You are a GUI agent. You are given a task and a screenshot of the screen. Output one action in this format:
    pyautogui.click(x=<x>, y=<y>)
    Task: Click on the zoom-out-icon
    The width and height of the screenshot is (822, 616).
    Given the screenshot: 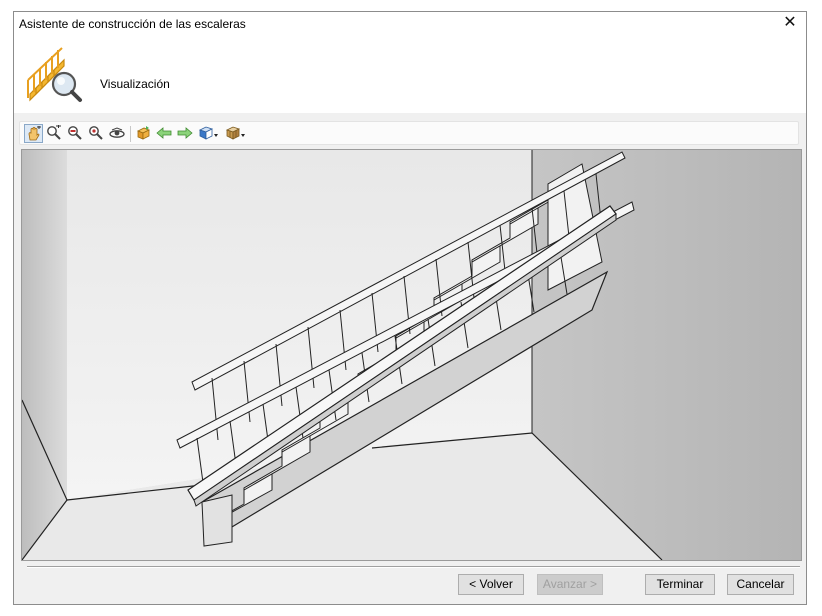 What is the action you would take?
    pyautogui.click(x=96, y=133)
    